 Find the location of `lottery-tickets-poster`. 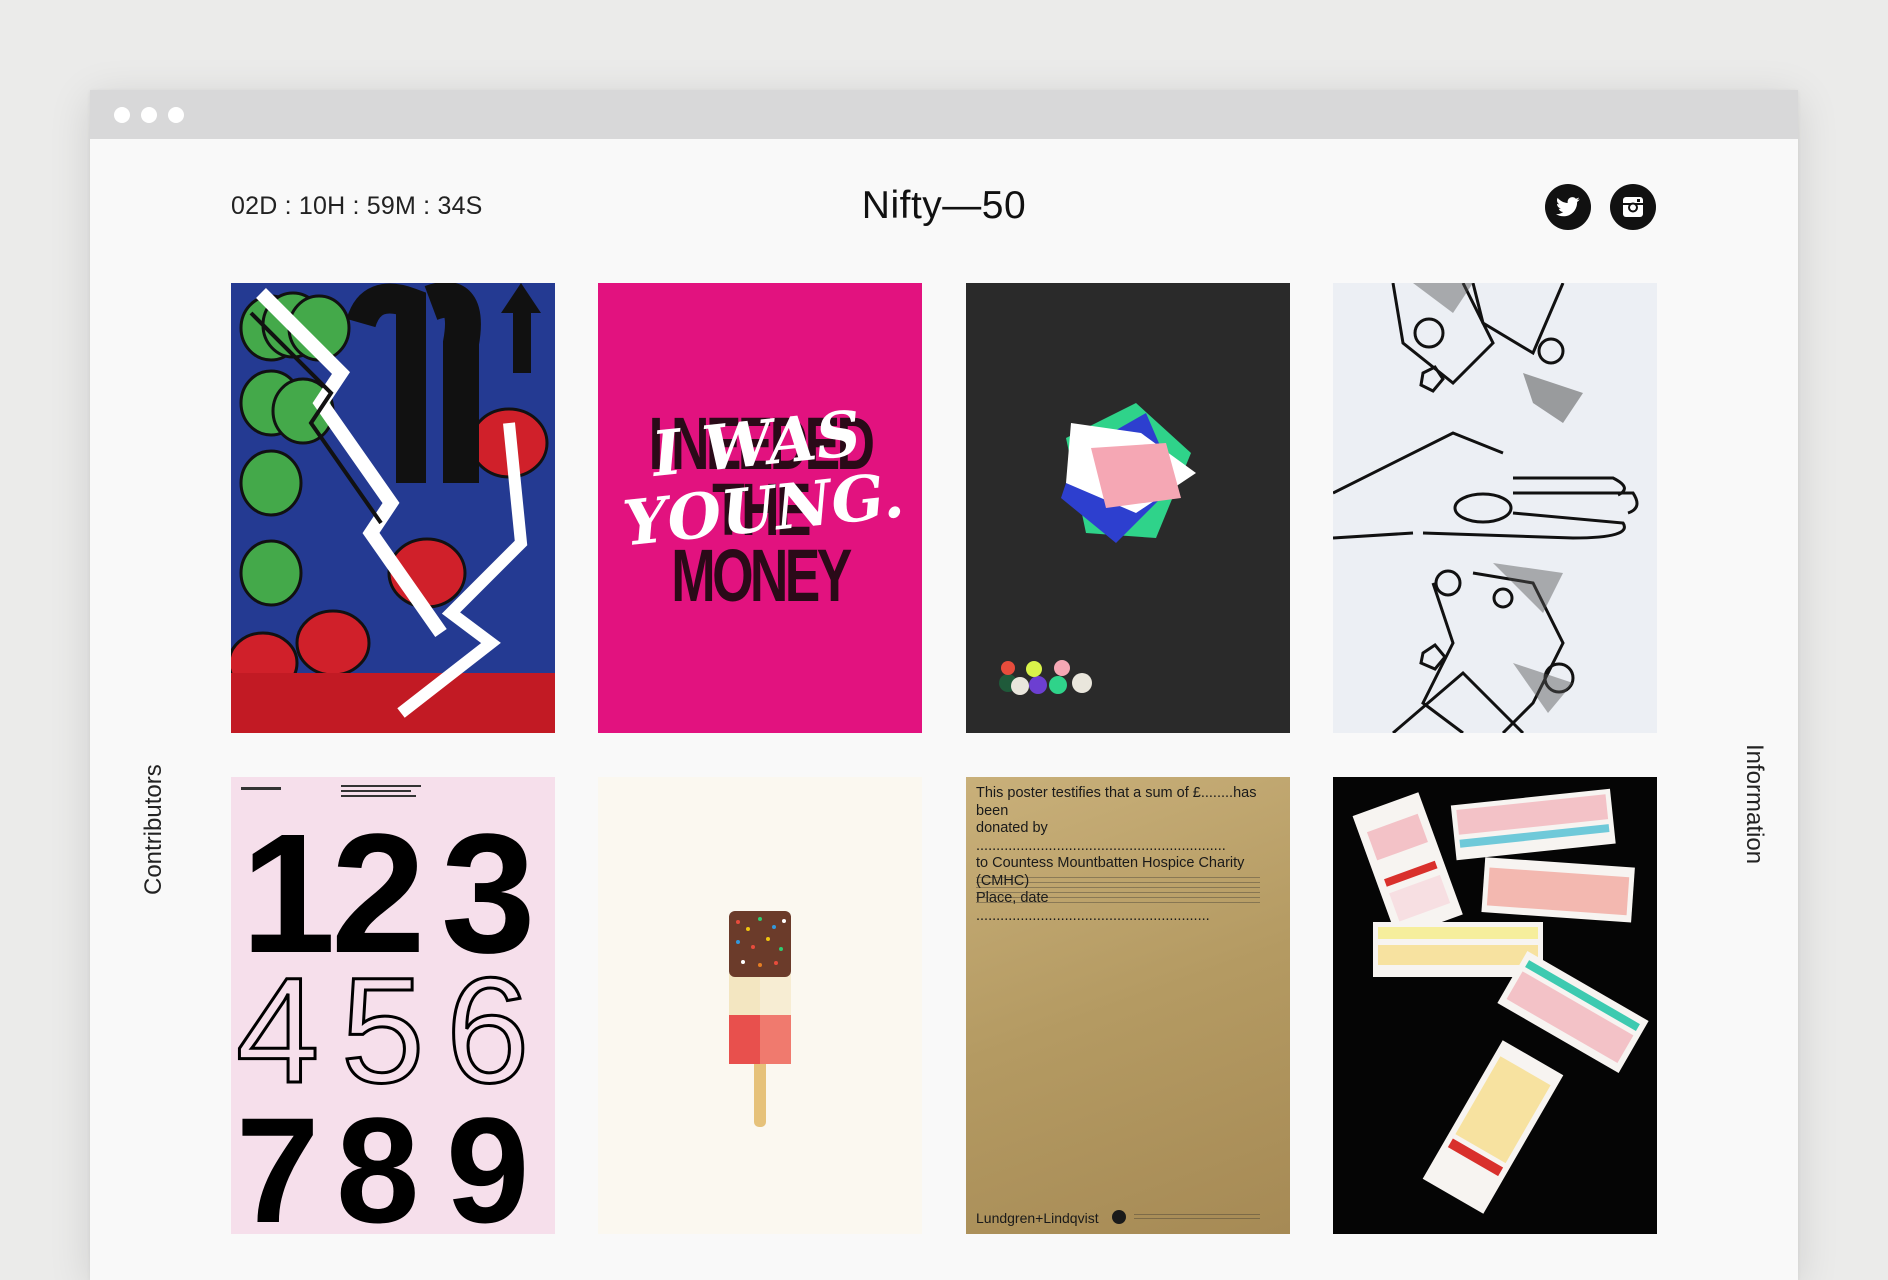

lottery-tickets-poster is located at coordinates (1495, 1005).